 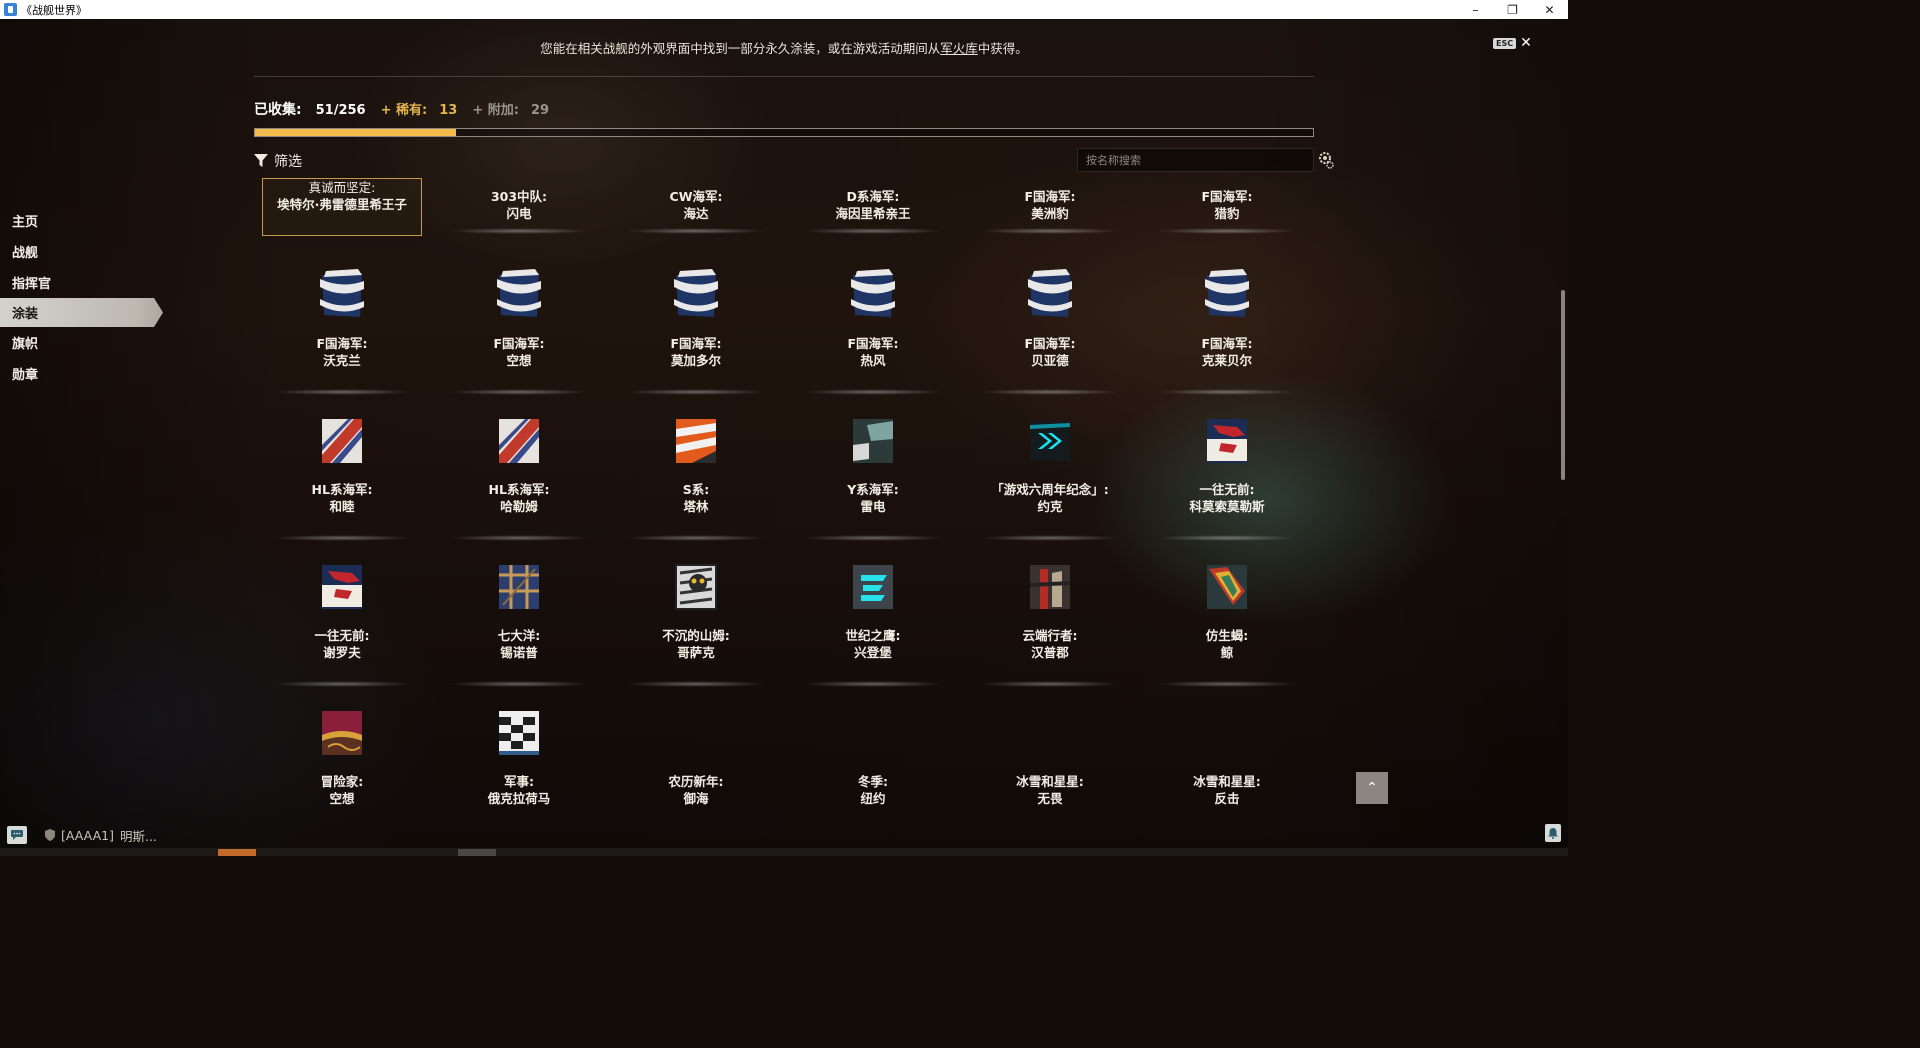 I want to click on camouflage-card: F国海军: 空想, so click(x=519, y=325).